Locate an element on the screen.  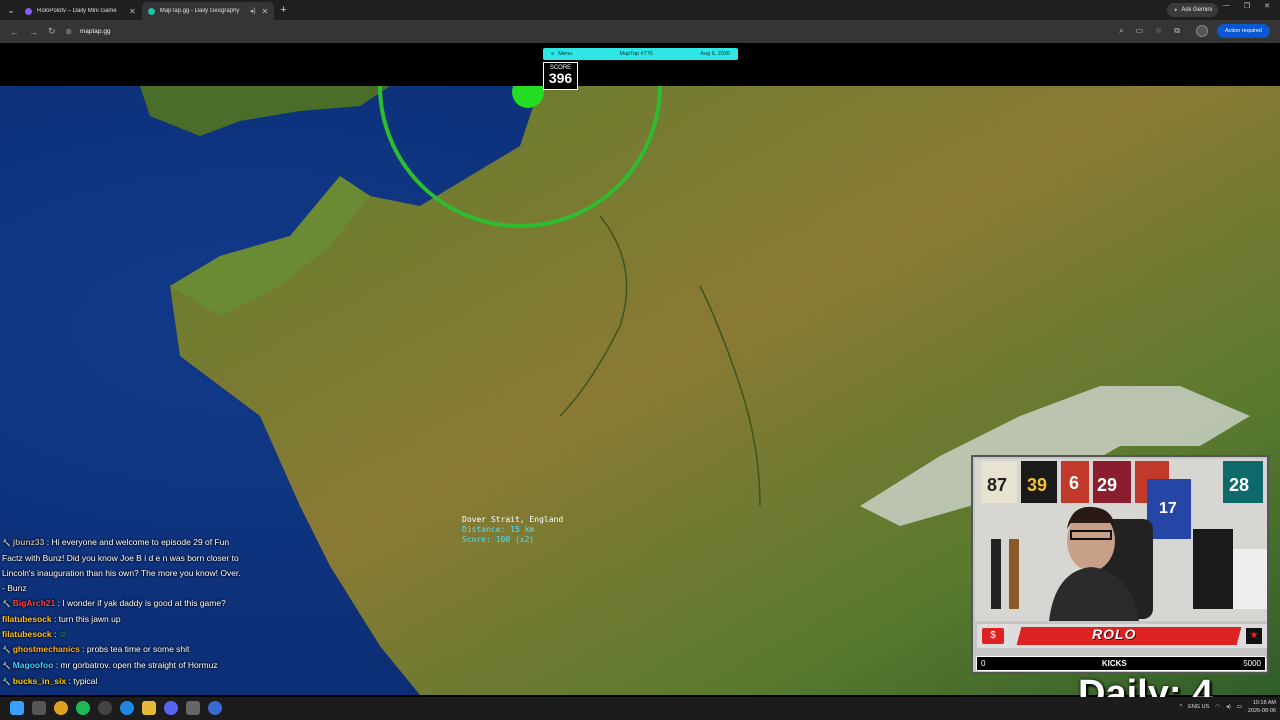
spotify-icon is located at coordinates (83, 708).